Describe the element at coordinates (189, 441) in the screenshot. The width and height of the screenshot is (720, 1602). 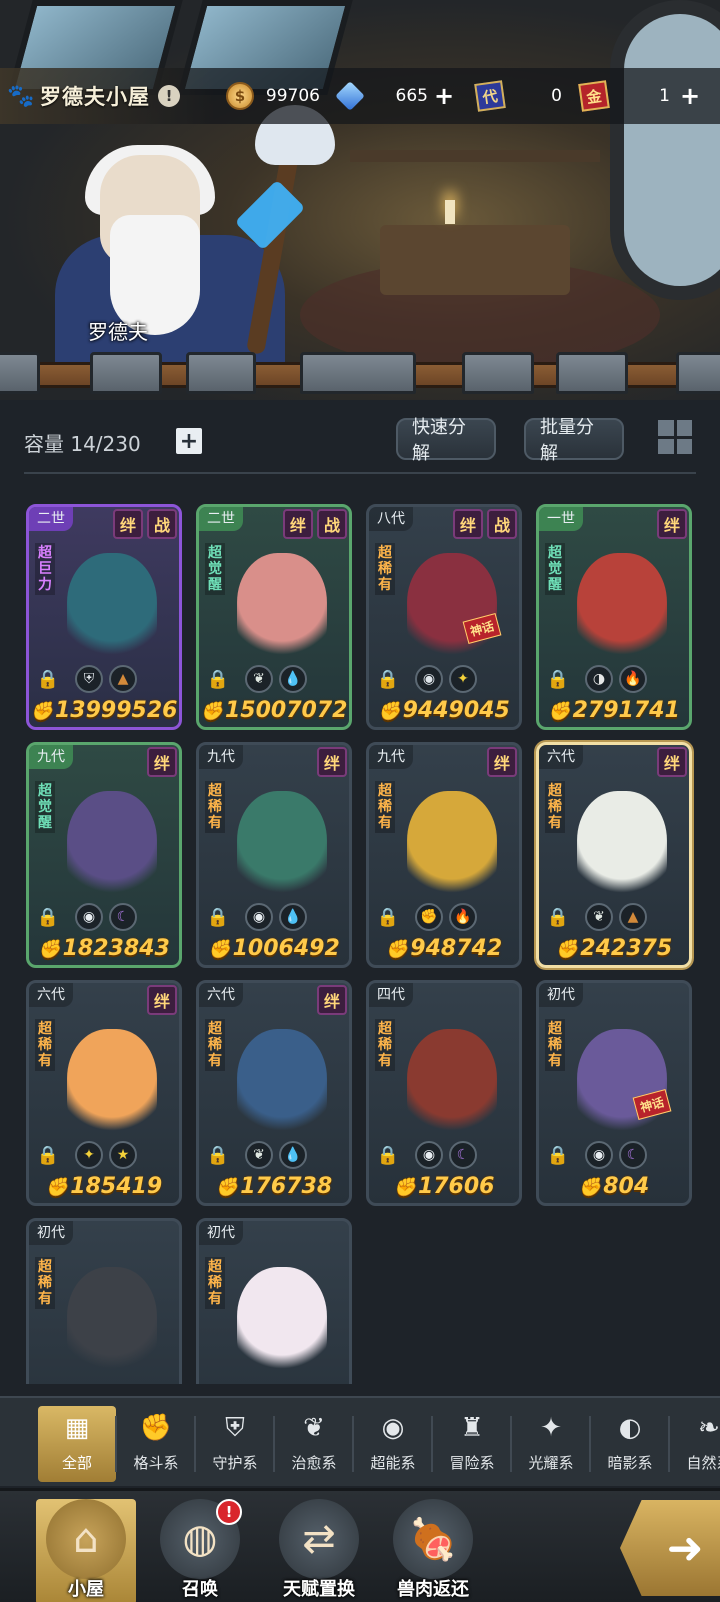
I see `add-capacity-button: +` at that location.